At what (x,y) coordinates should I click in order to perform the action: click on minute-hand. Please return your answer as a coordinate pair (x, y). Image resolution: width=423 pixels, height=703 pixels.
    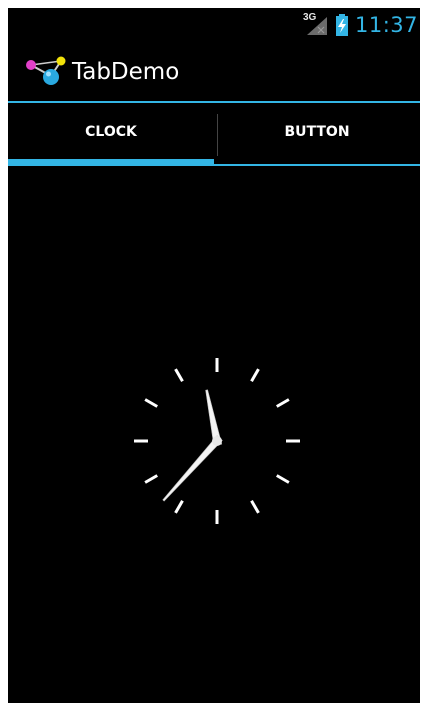
    Looking at the image, I should click on (192, 468).